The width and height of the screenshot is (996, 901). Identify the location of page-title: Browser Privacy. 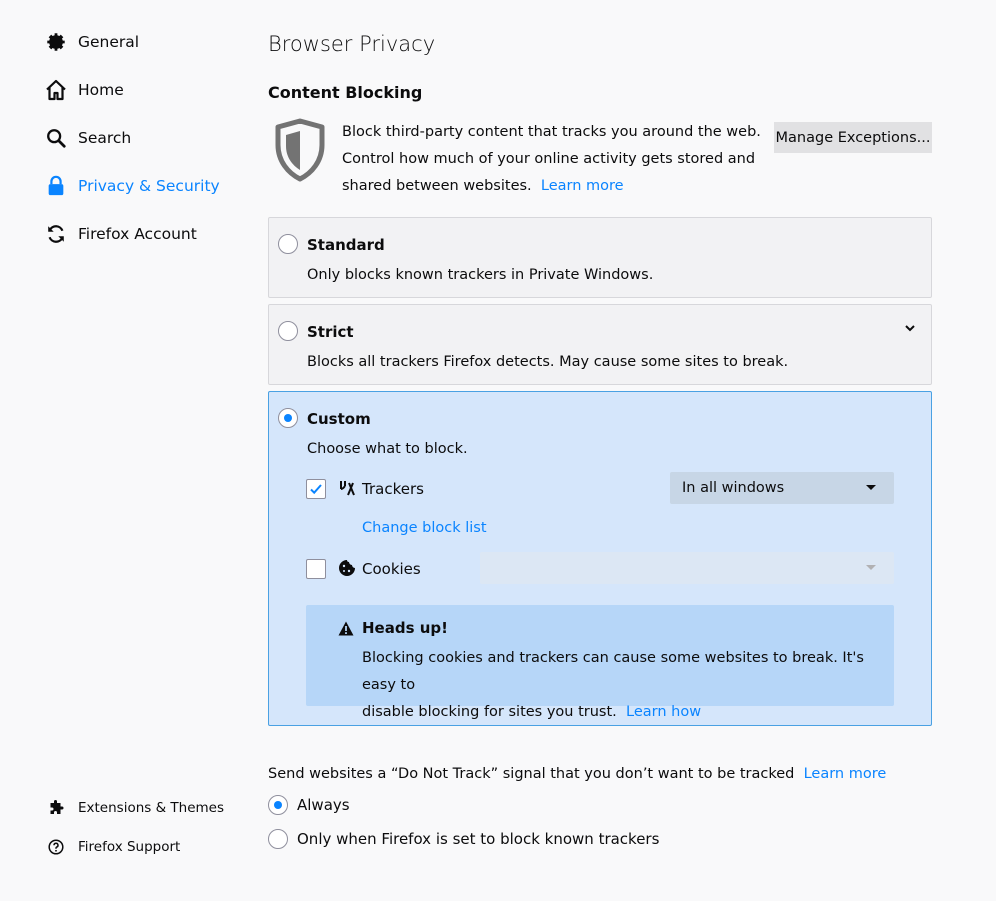
(352, 44).